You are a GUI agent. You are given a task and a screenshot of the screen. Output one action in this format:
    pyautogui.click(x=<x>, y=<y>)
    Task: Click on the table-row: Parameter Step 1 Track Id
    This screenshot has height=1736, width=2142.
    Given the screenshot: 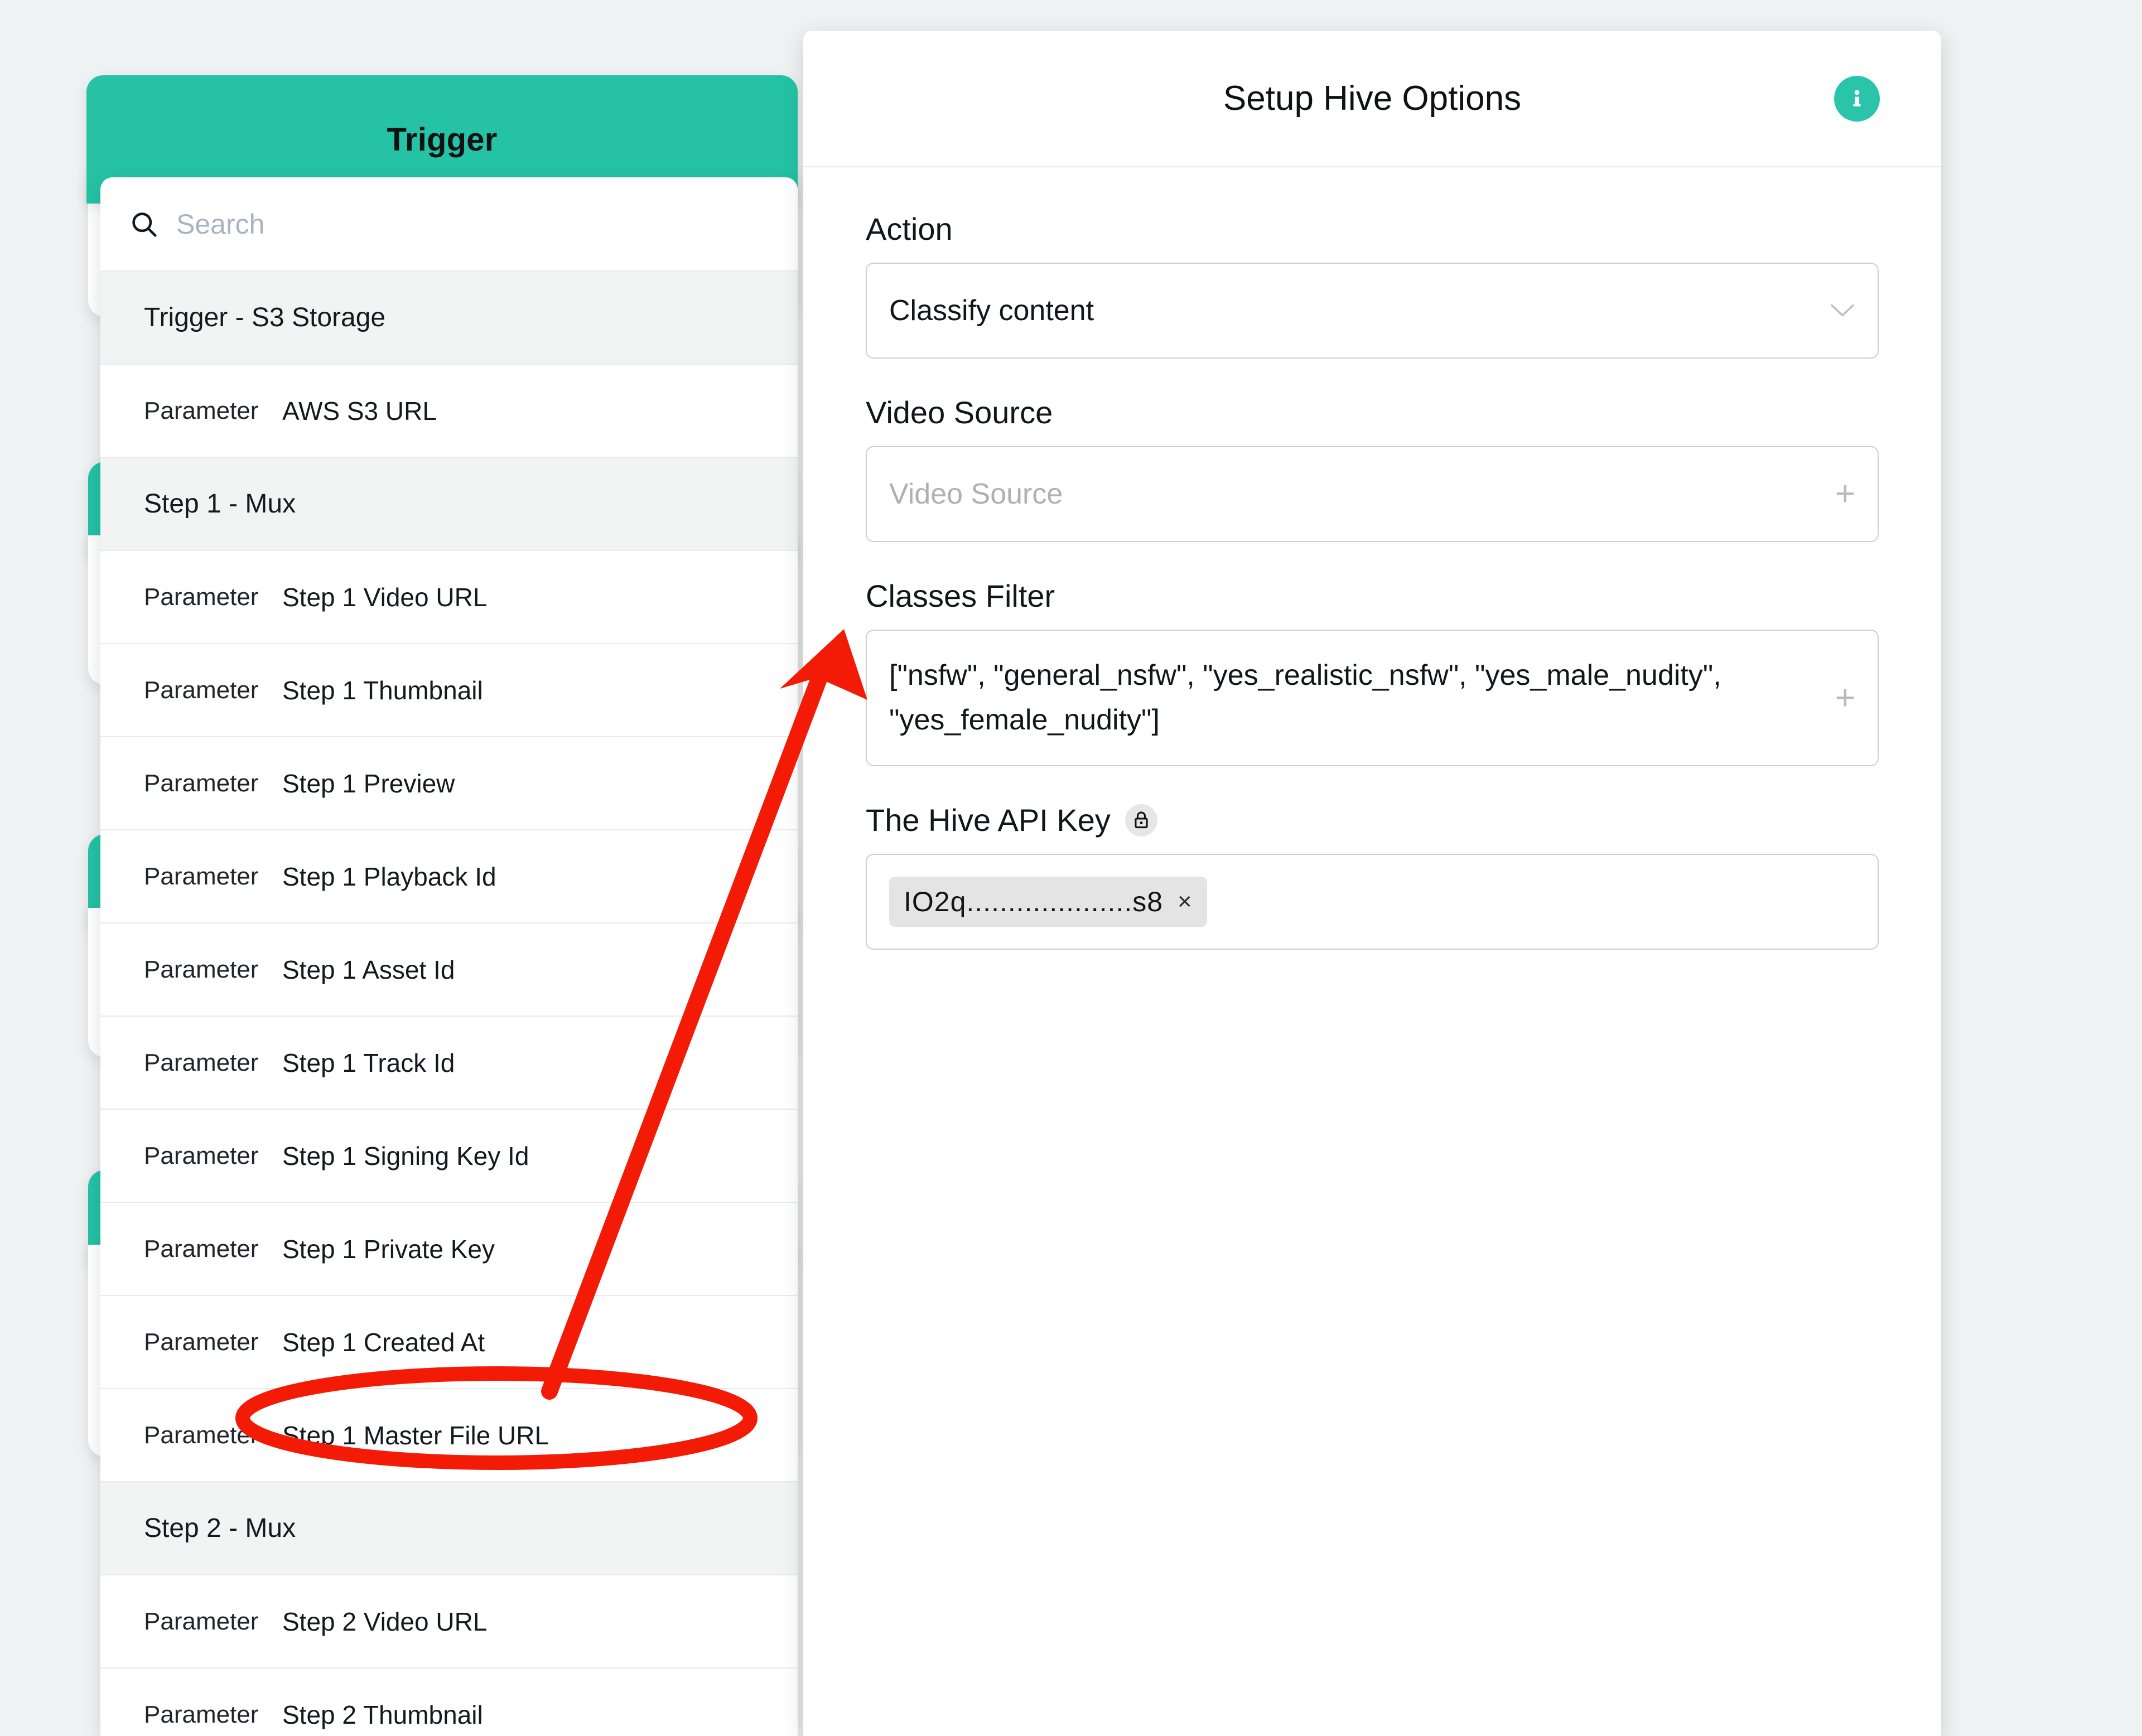 What is the action you would take?
    pyautogui.click(x=449, y=1063)
    